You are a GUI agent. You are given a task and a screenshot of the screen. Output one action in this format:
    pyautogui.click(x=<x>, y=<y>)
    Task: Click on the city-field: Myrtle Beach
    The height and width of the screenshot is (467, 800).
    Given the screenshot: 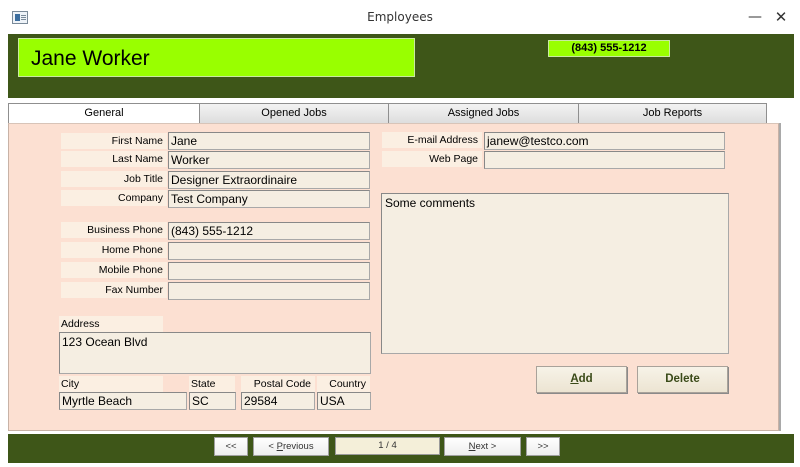 What is the action you would take?
    pyautogui.click(x=123, y=401)
    